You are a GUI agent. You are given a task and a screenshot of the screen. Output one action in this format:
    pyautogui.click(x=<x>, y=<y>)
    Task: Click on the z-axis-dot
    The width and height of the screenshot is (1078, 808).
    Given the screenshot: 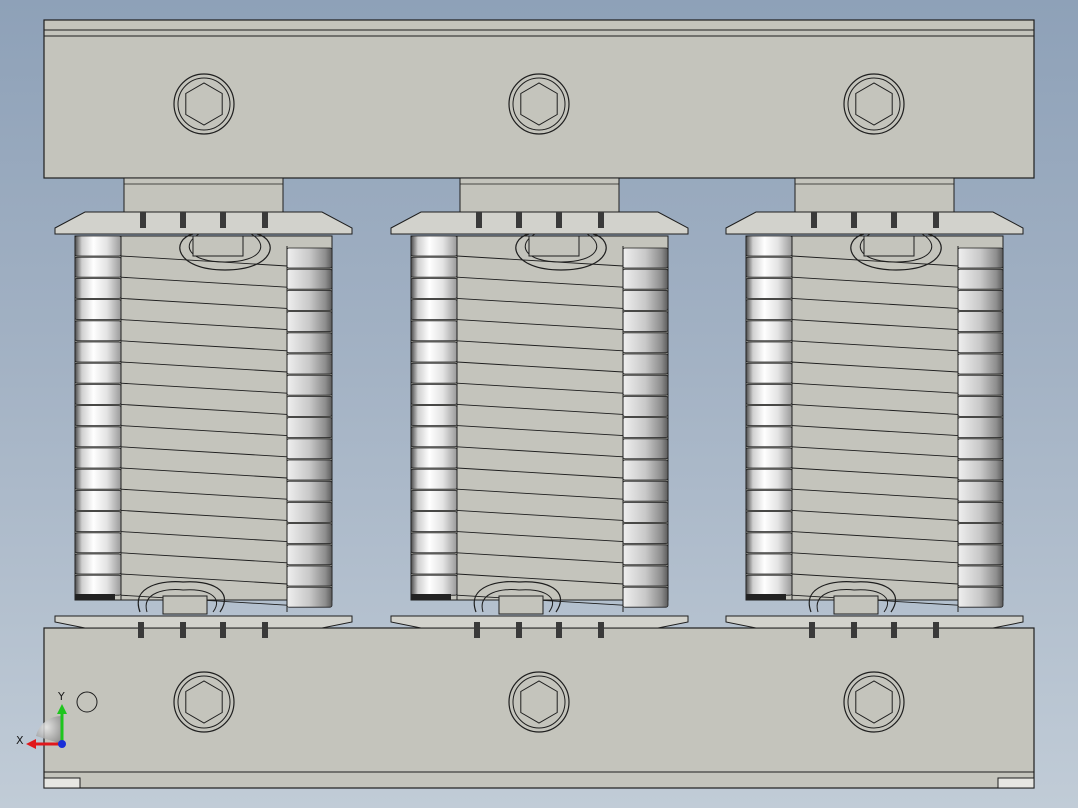 What is the action you would take?
    pyautogui.click(x=62, y=744)
    